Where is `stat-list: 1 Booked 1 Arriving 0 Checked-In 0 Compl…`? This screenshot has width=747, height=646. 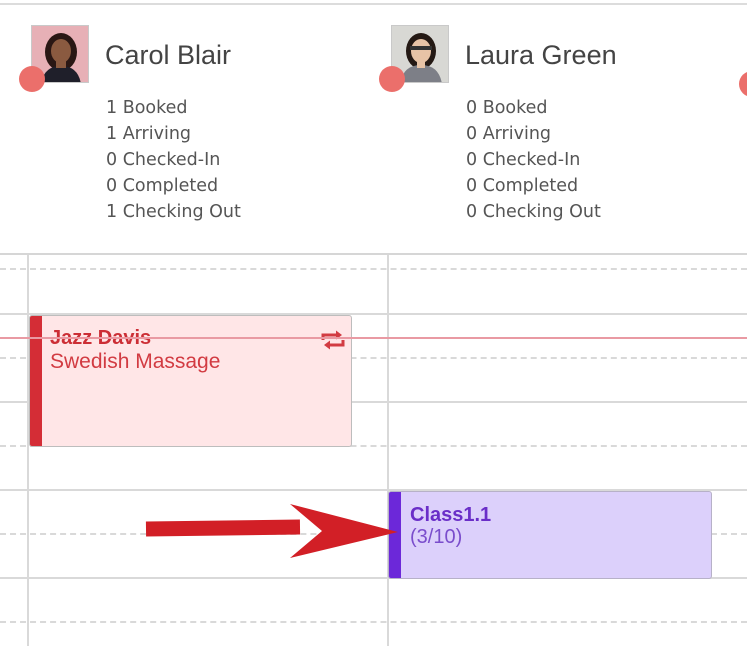
stat-list: 1 Booked 1 Arriving 0 Checked-In 0 Compl… is located at coordinates (173, 160).